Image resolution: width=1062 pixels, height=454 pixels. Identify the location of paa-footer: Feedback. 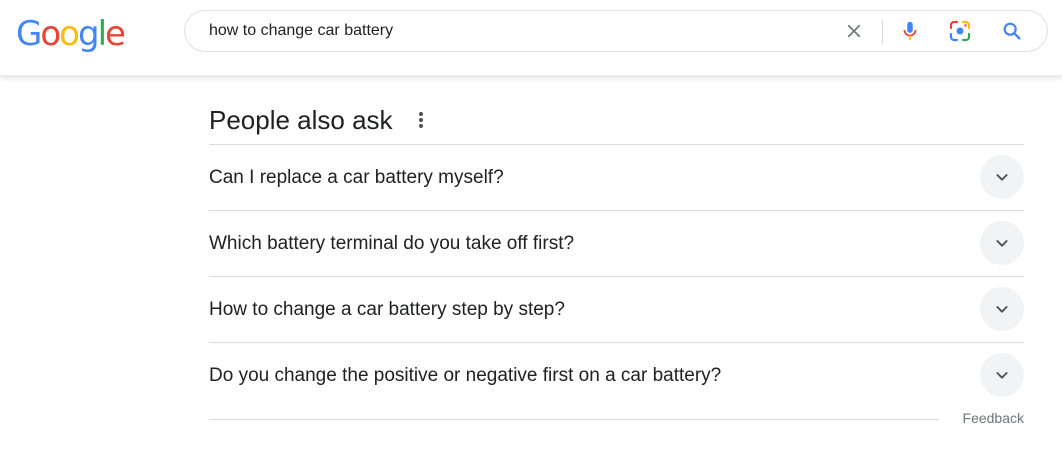
(616, 417).